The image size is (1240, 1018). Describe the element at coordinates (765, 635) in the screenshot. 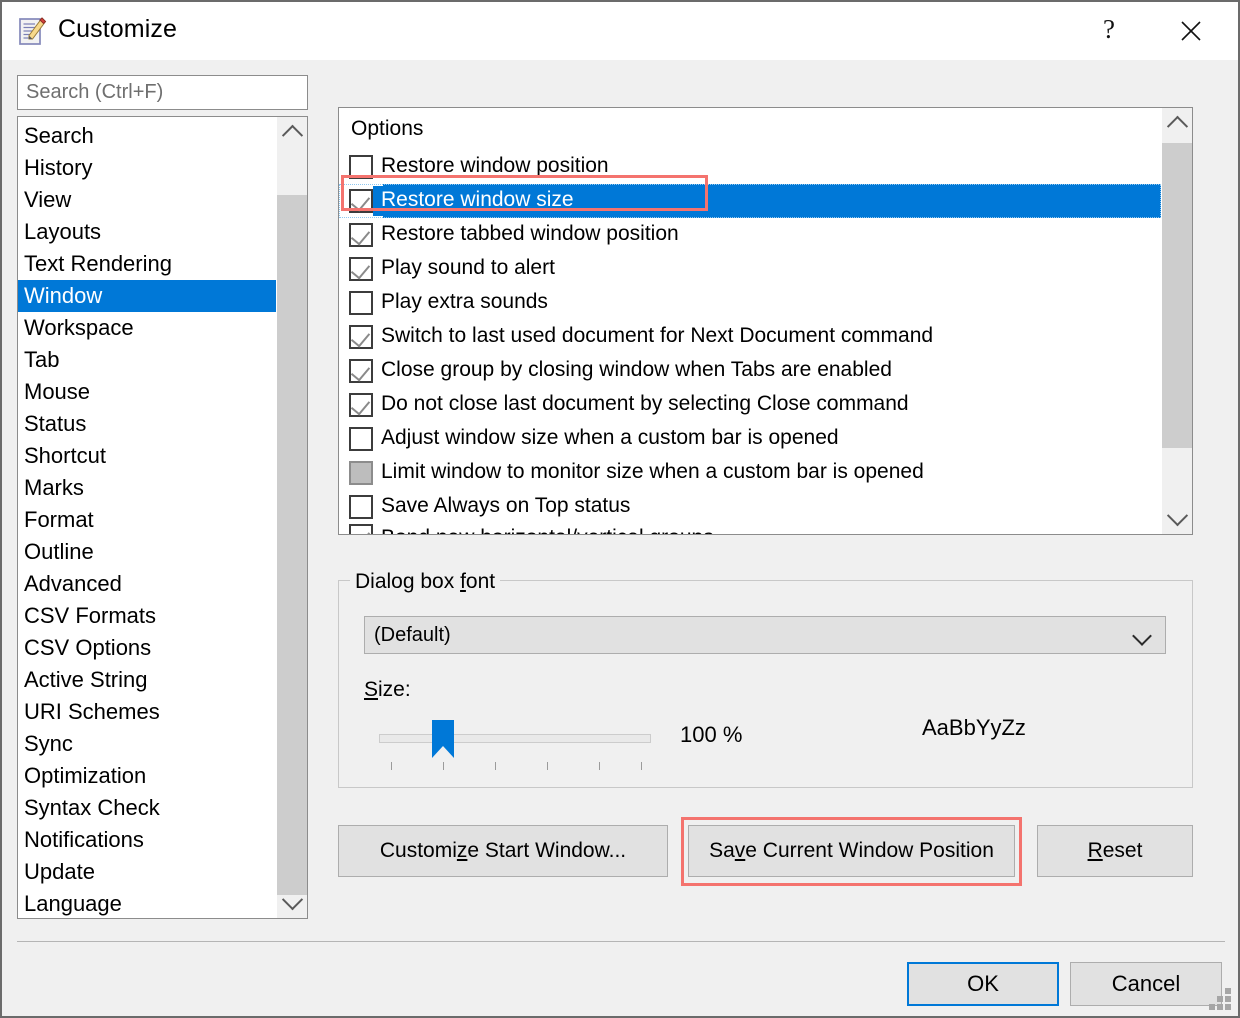

I see `dialog-font-combobox: (Default)` at that location.